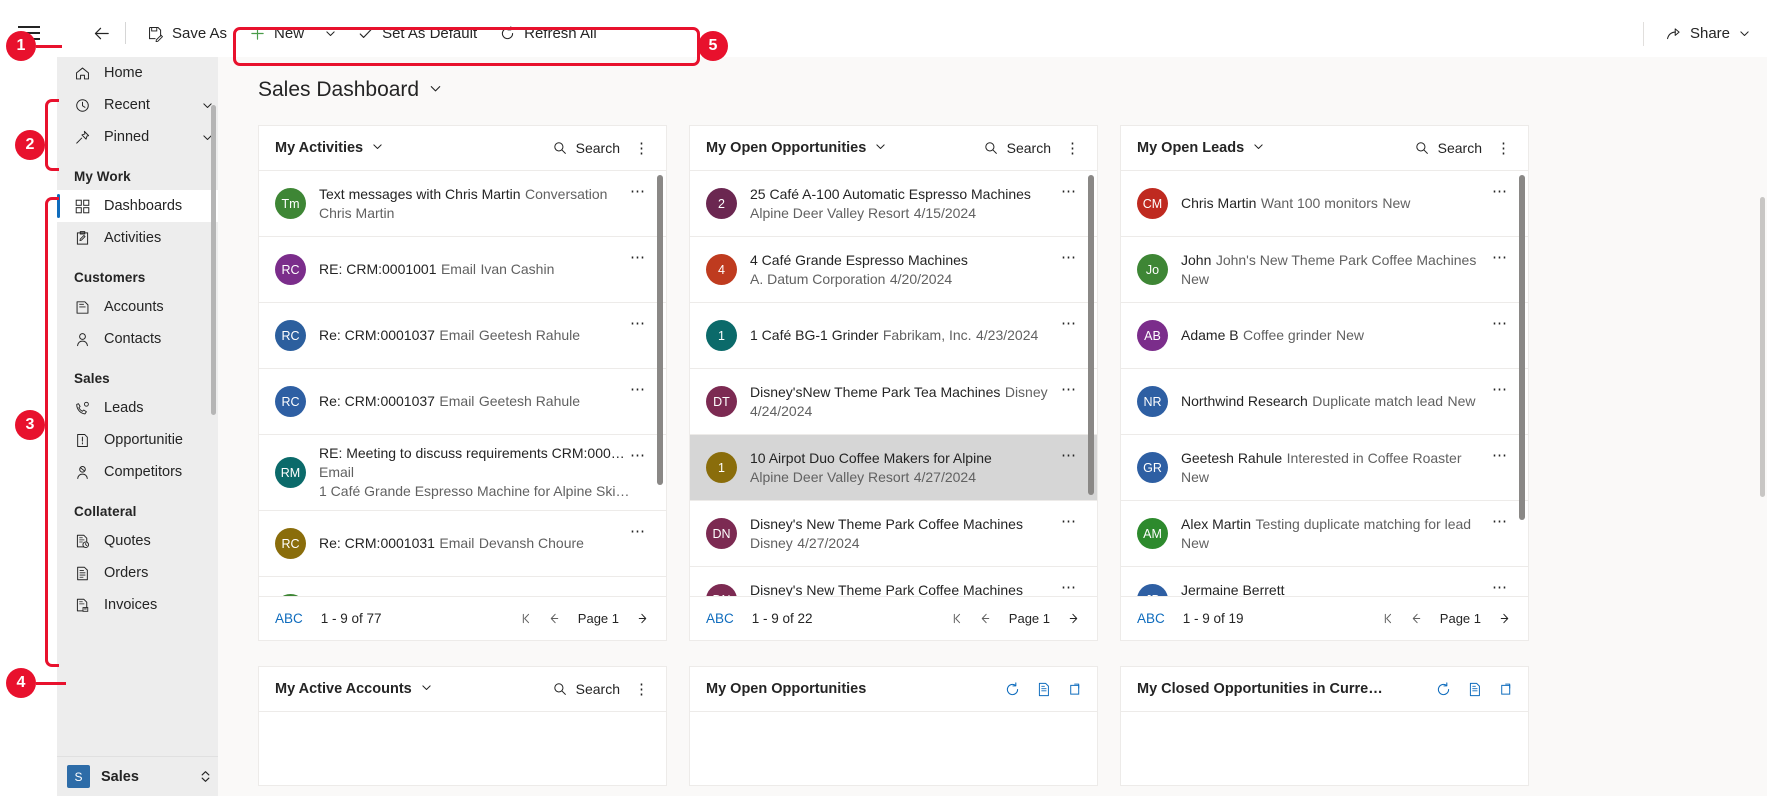 This screenshot has height=796, width=1767. Describe the element at coordinates (137, 307) in the screenshot. I see `sidebar-item-accounts: Accounts` at that location.